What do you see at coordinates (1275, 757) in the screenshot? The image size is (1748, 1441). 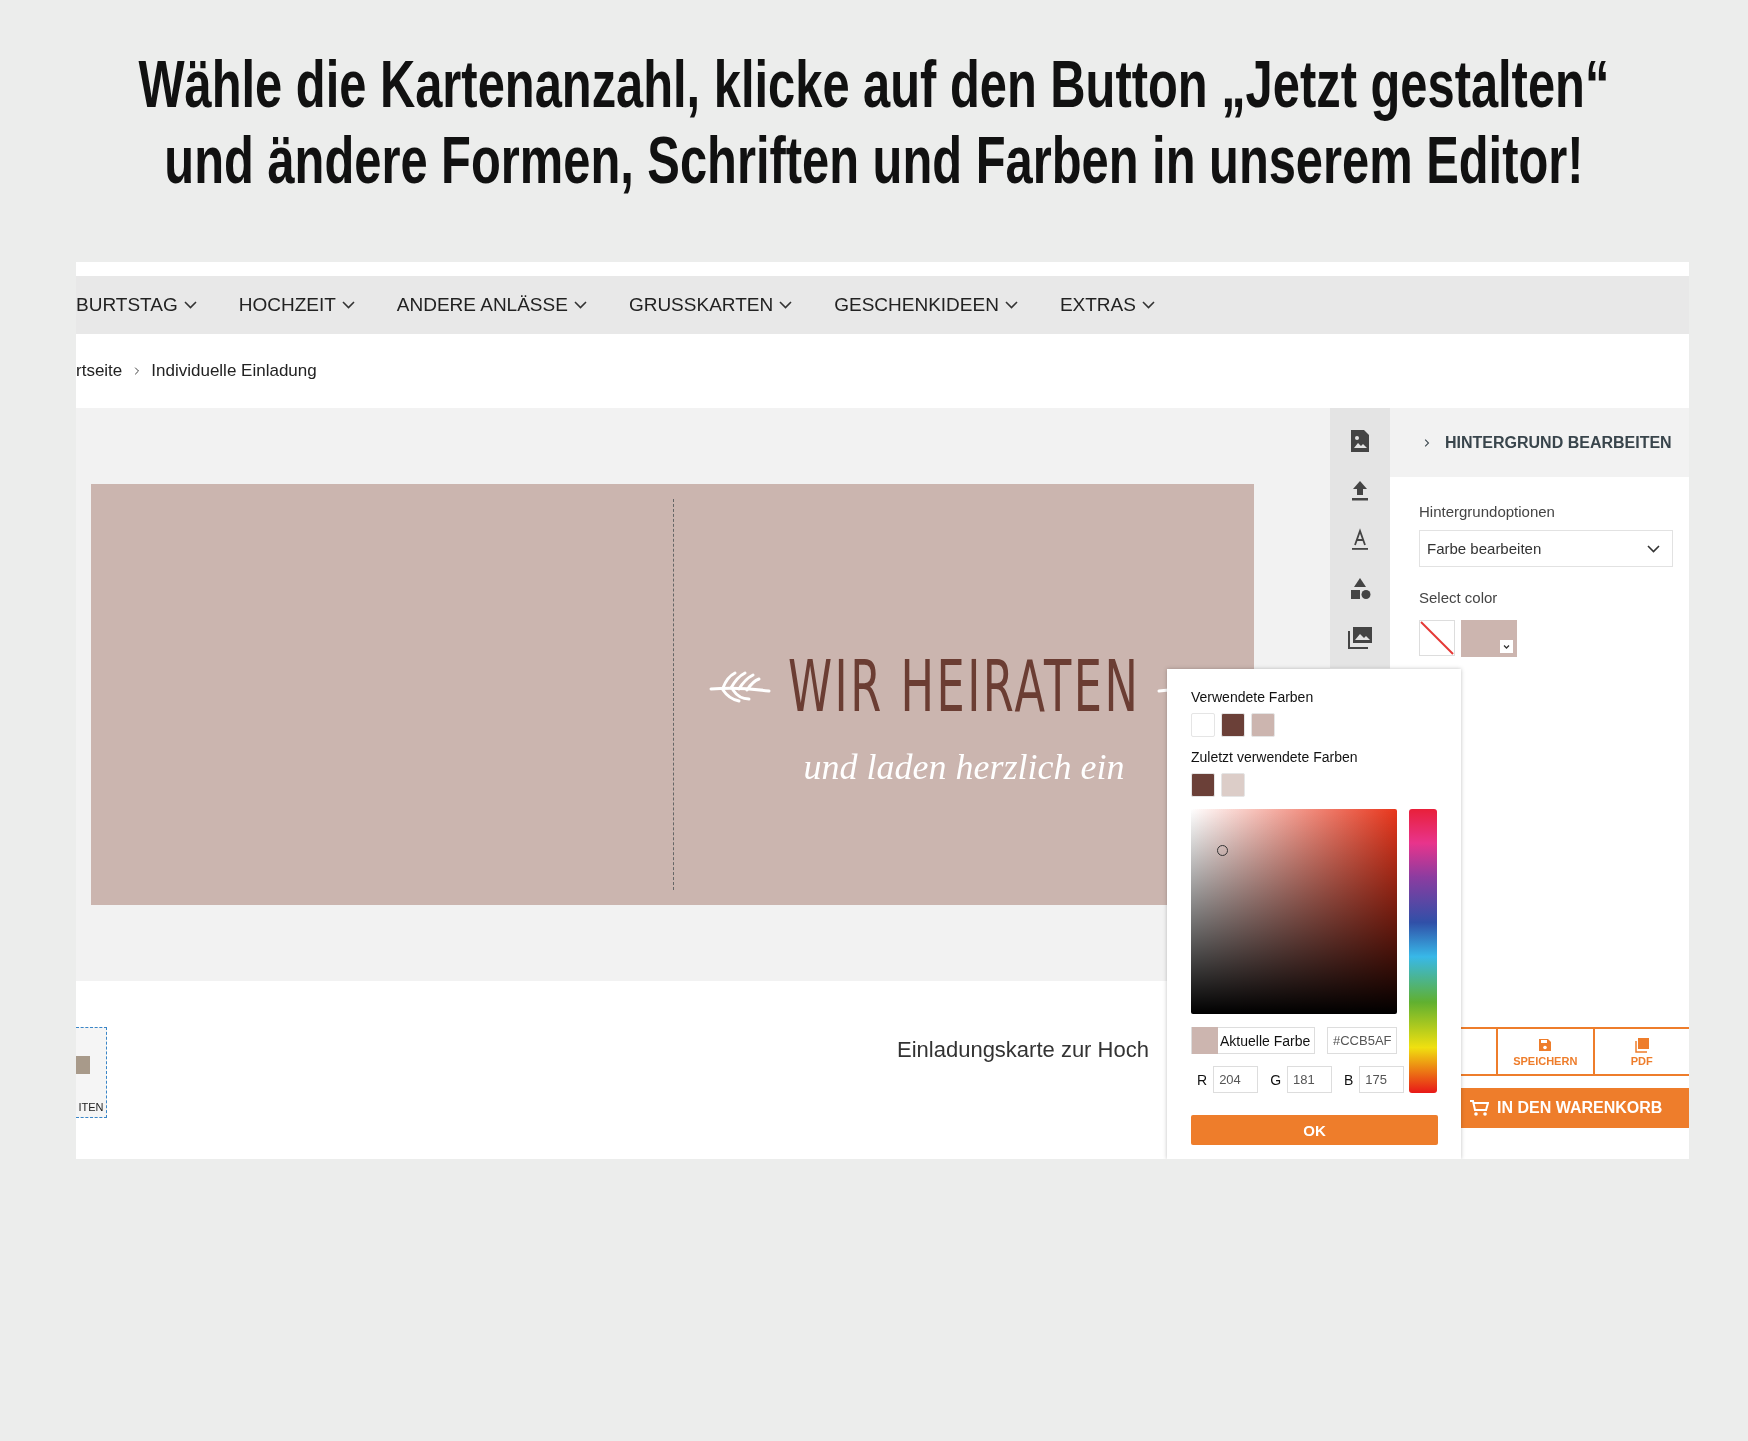 I see `section-label: Zuletzt verwendete Farben` at bounding box center [1275, 757].